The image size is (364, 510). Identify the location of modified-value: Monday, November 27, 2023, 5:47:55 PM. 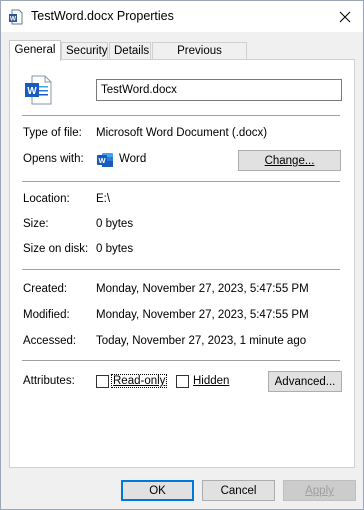
(202, 315).